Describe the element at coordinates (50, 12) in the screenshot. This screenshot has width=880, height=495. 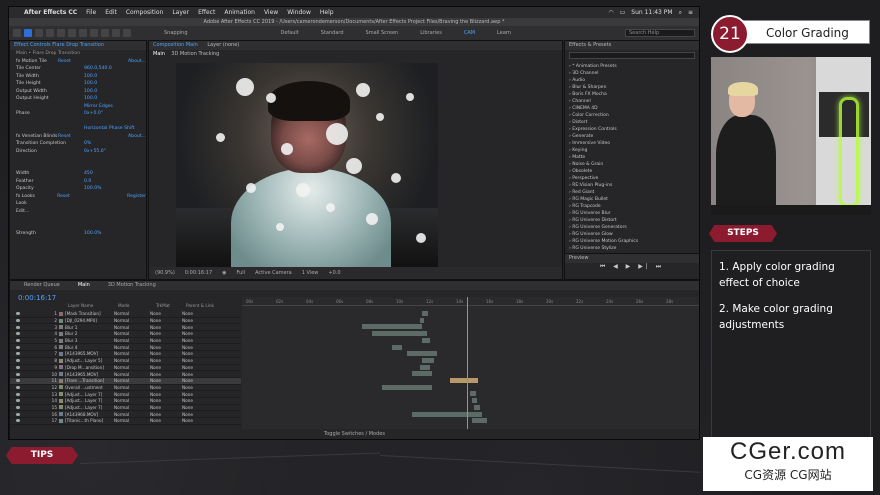
I see `app-name: After Effects CC` at that location.